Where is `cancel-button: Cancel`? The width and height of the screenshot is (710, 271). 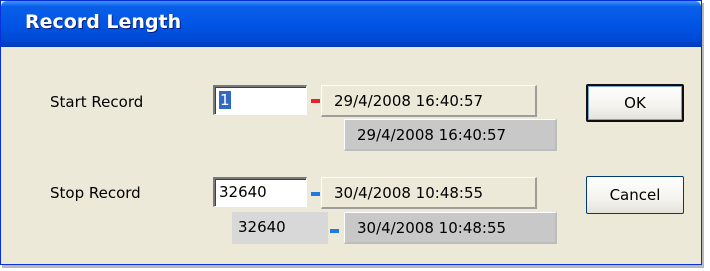 cancel-button: Cancel is located at coordinates (635, 195).